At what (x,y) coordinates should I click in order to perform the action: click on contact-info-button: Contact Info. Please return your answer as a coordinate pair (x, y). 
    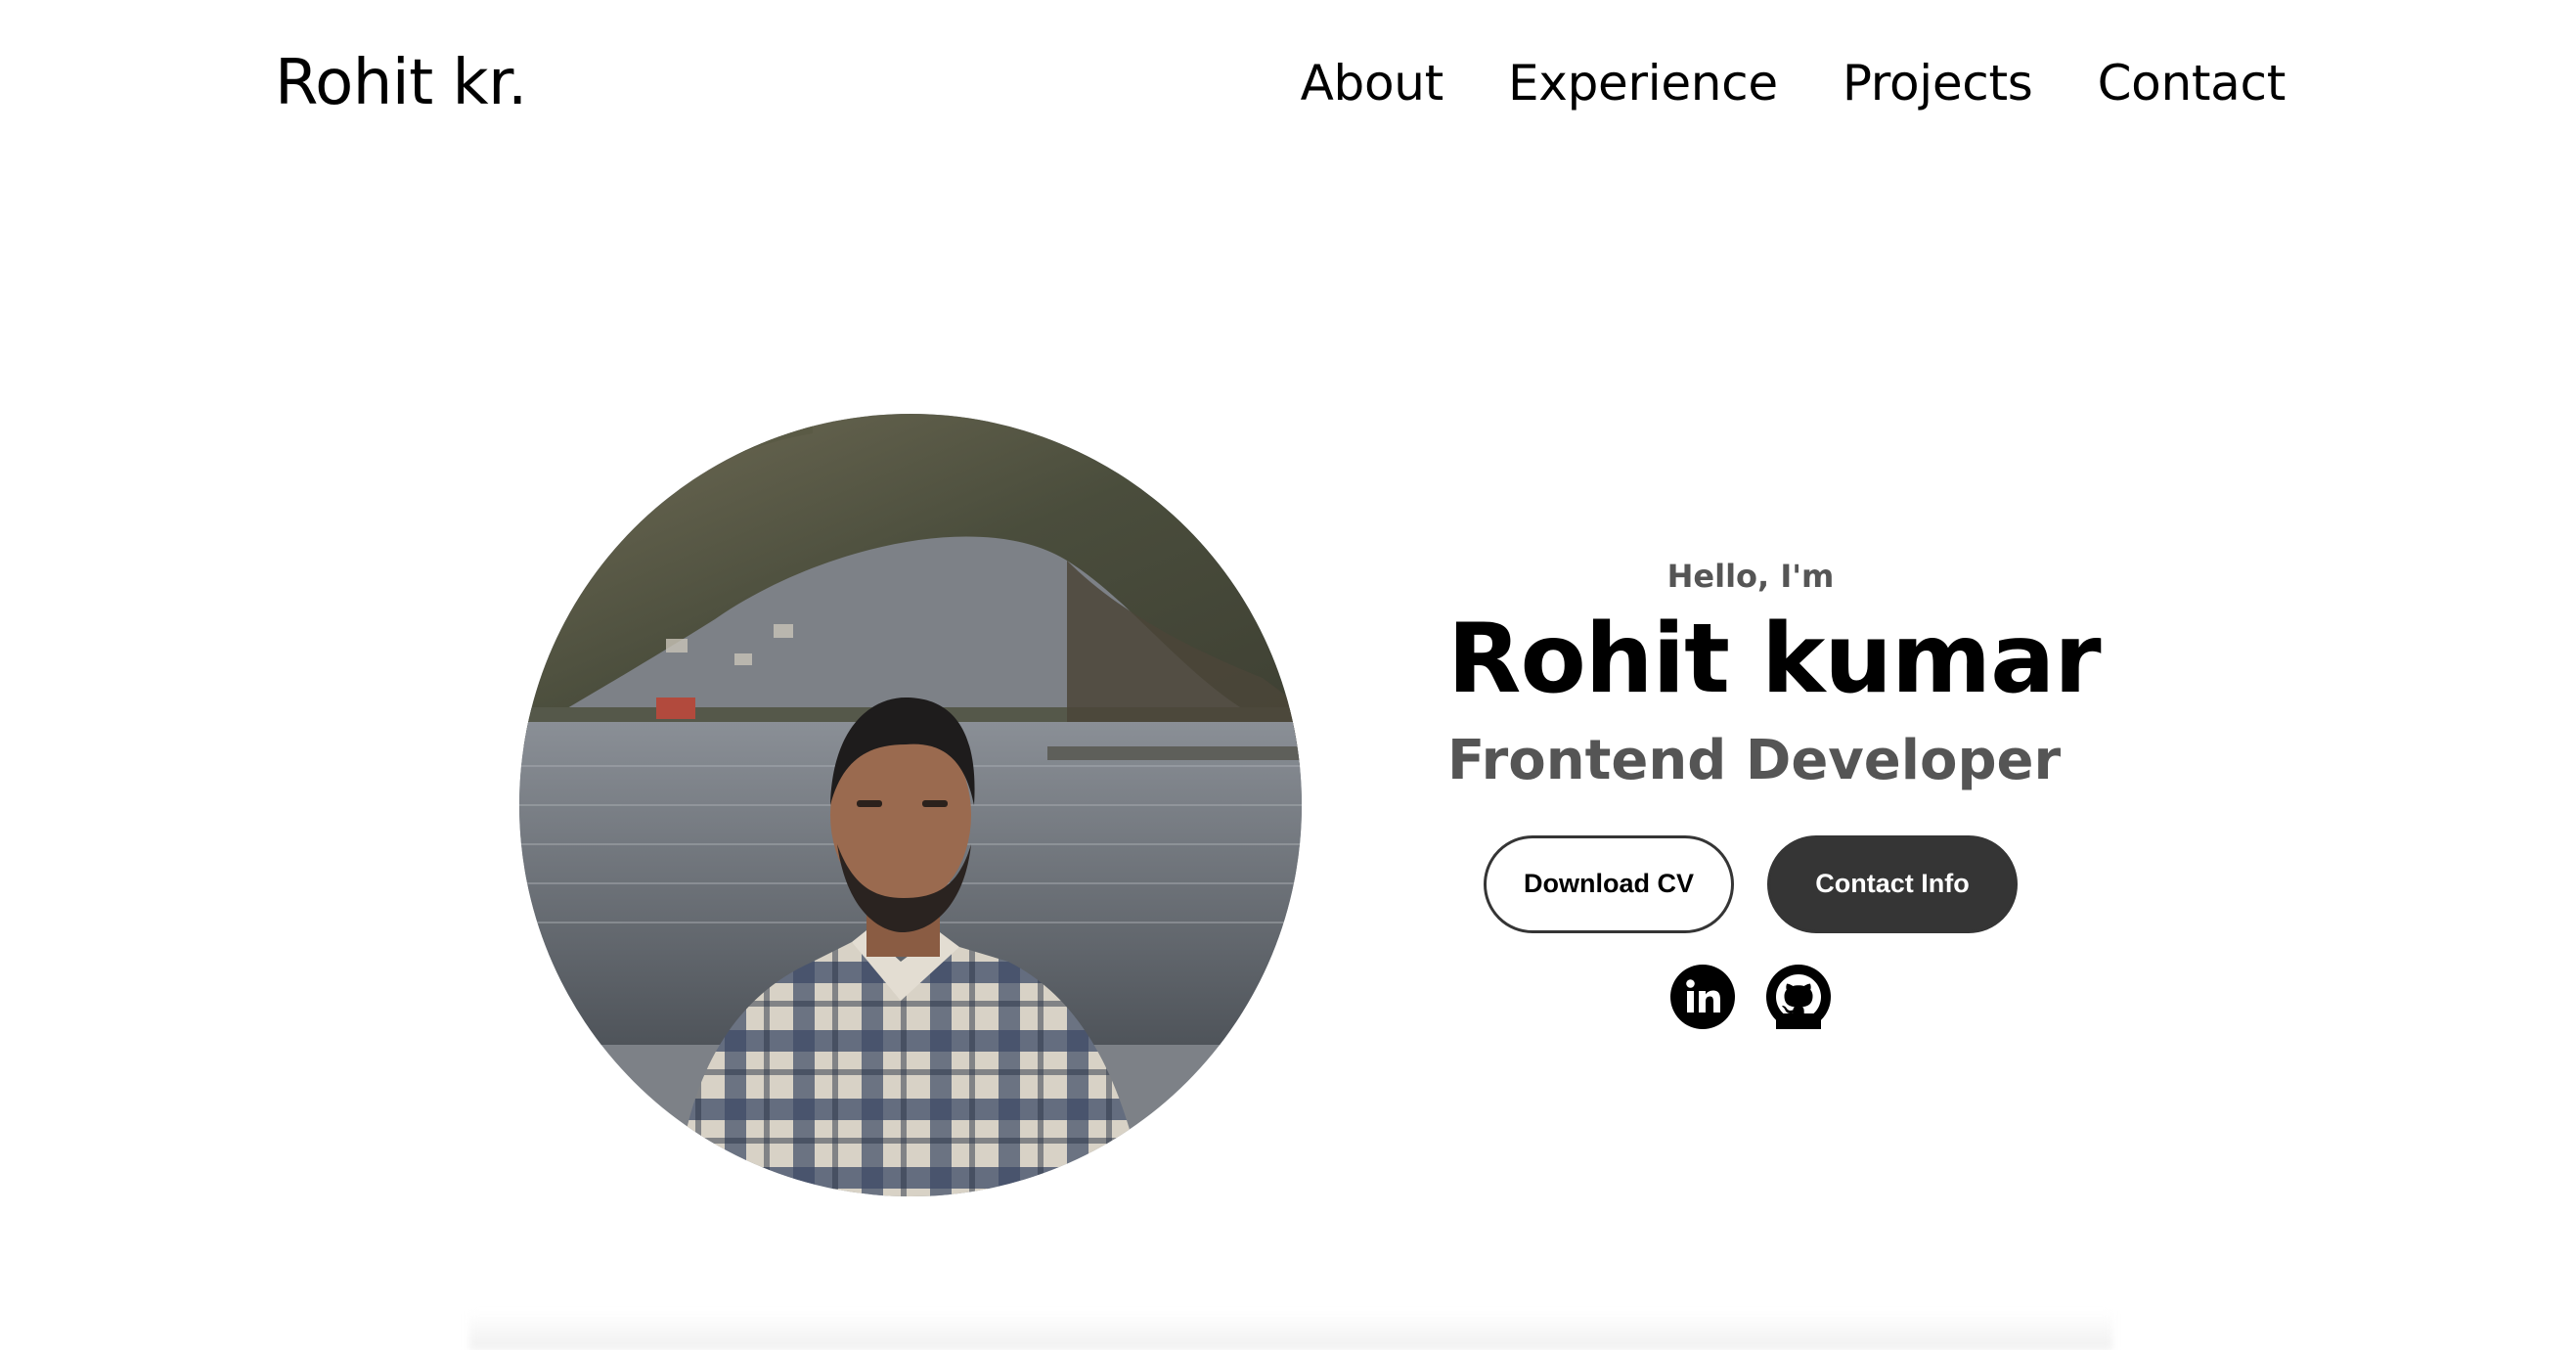
    Looking at the image, I should click on (1892, 883).